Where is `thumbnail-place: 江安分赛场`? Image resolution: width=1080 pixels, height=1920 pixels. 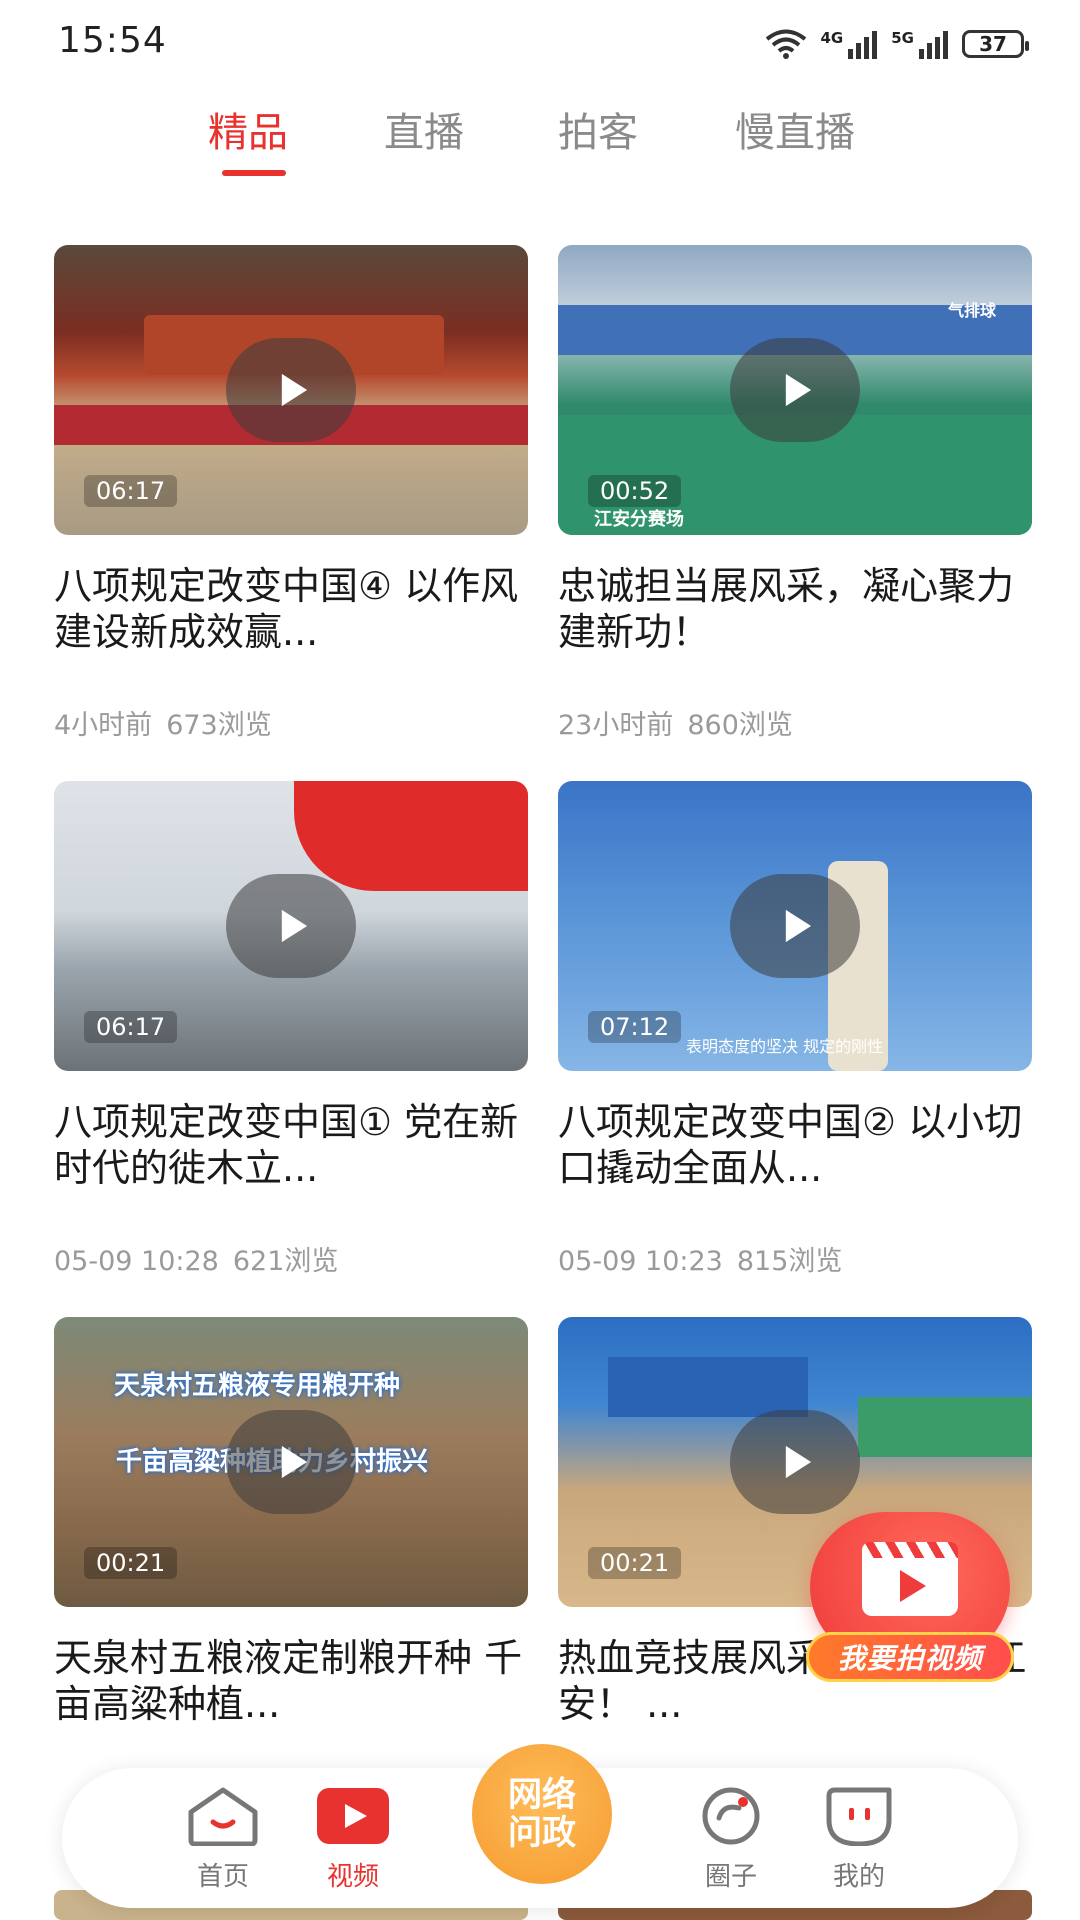
thumbnail-place: 江安分赛场 is located at coordinates (639, 519).